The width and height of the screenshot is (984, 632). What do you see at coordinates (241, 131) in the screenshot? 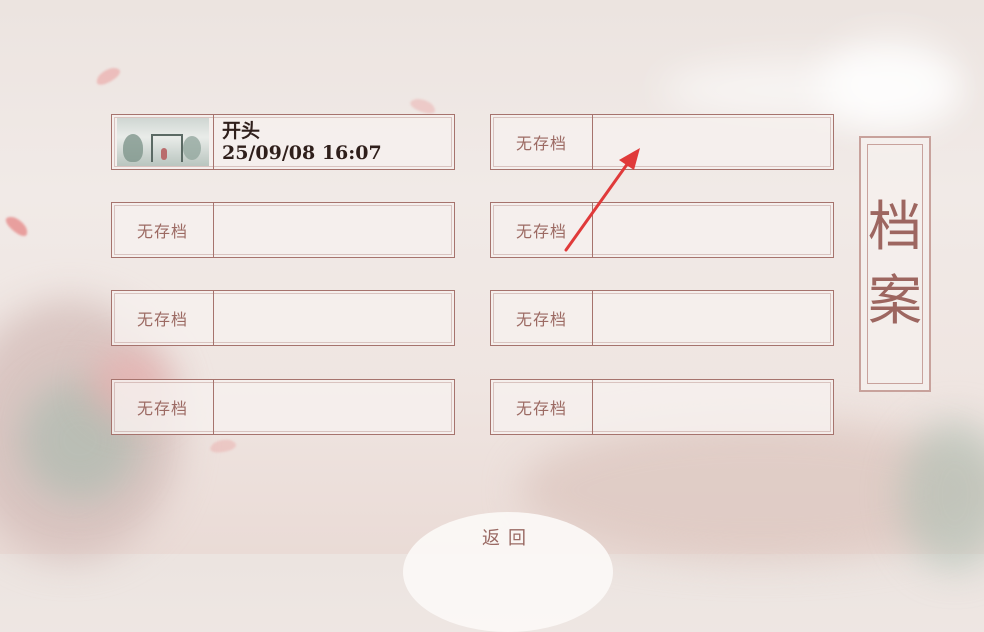
I see `save-name: 开头` at bounding box center [241, 131].